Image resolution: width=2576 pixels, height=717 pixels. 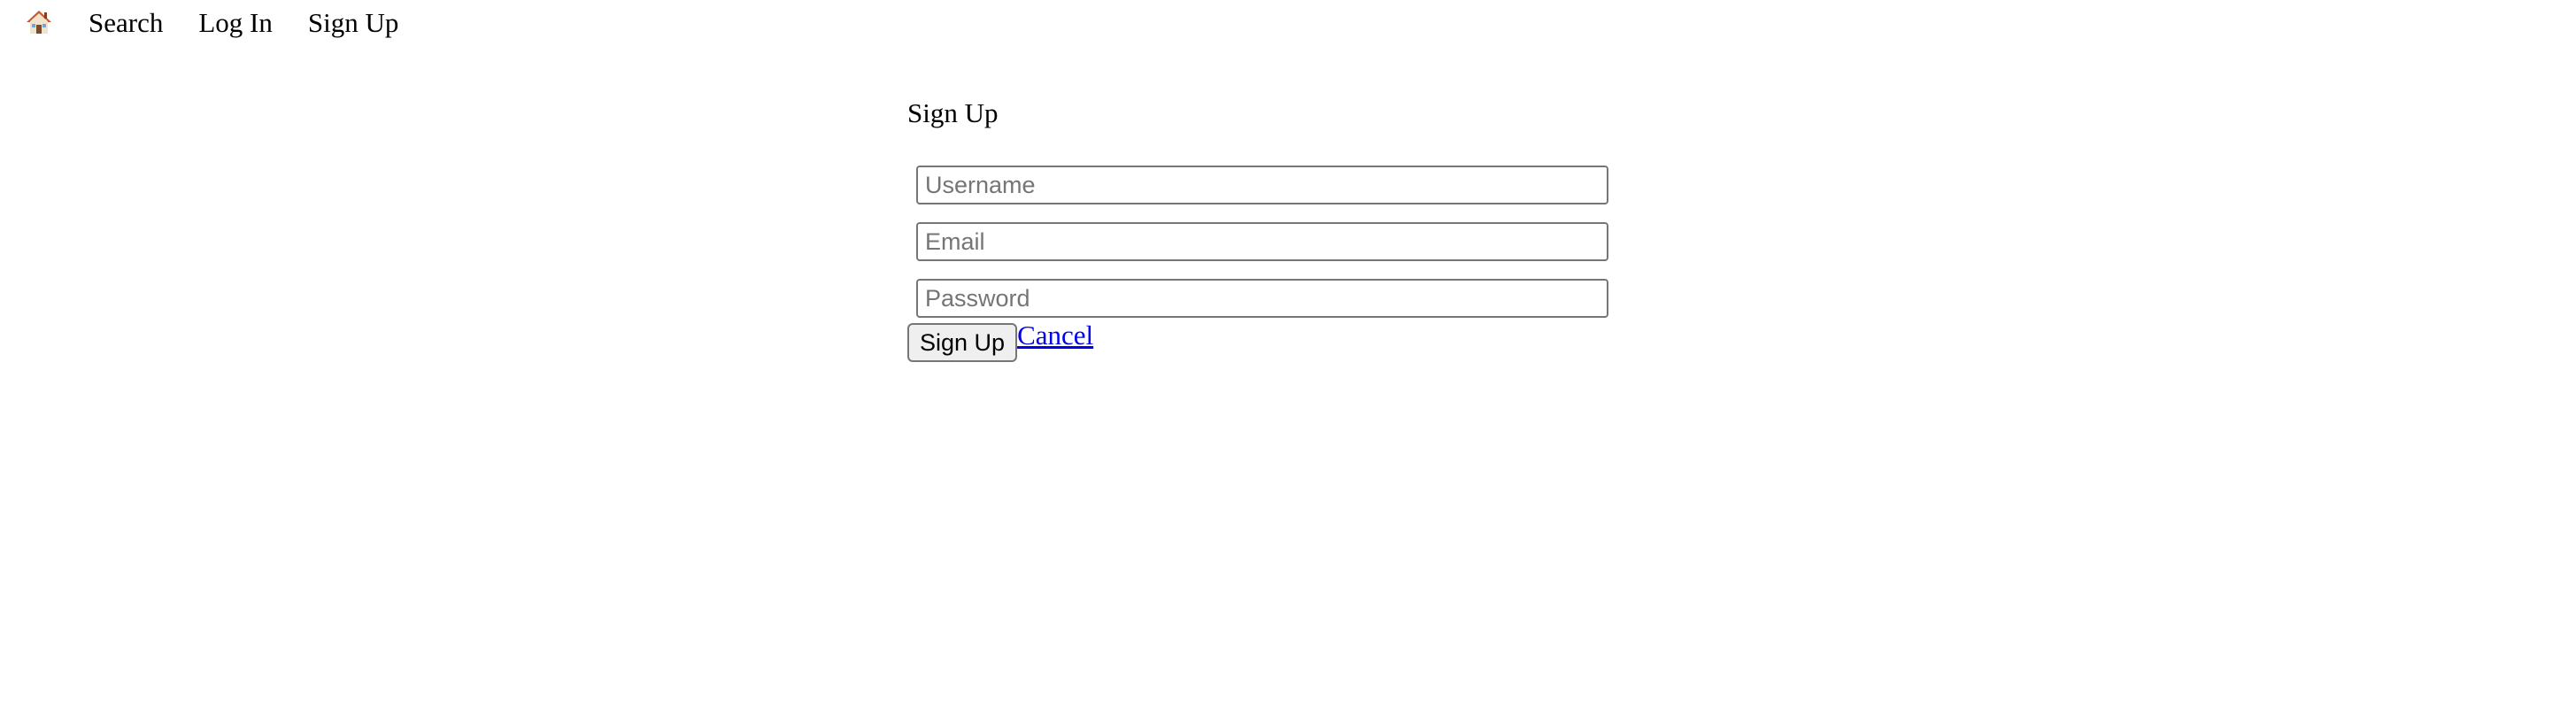 I want to click on cancel-link: Cancel, so click(x=1055, y=335).